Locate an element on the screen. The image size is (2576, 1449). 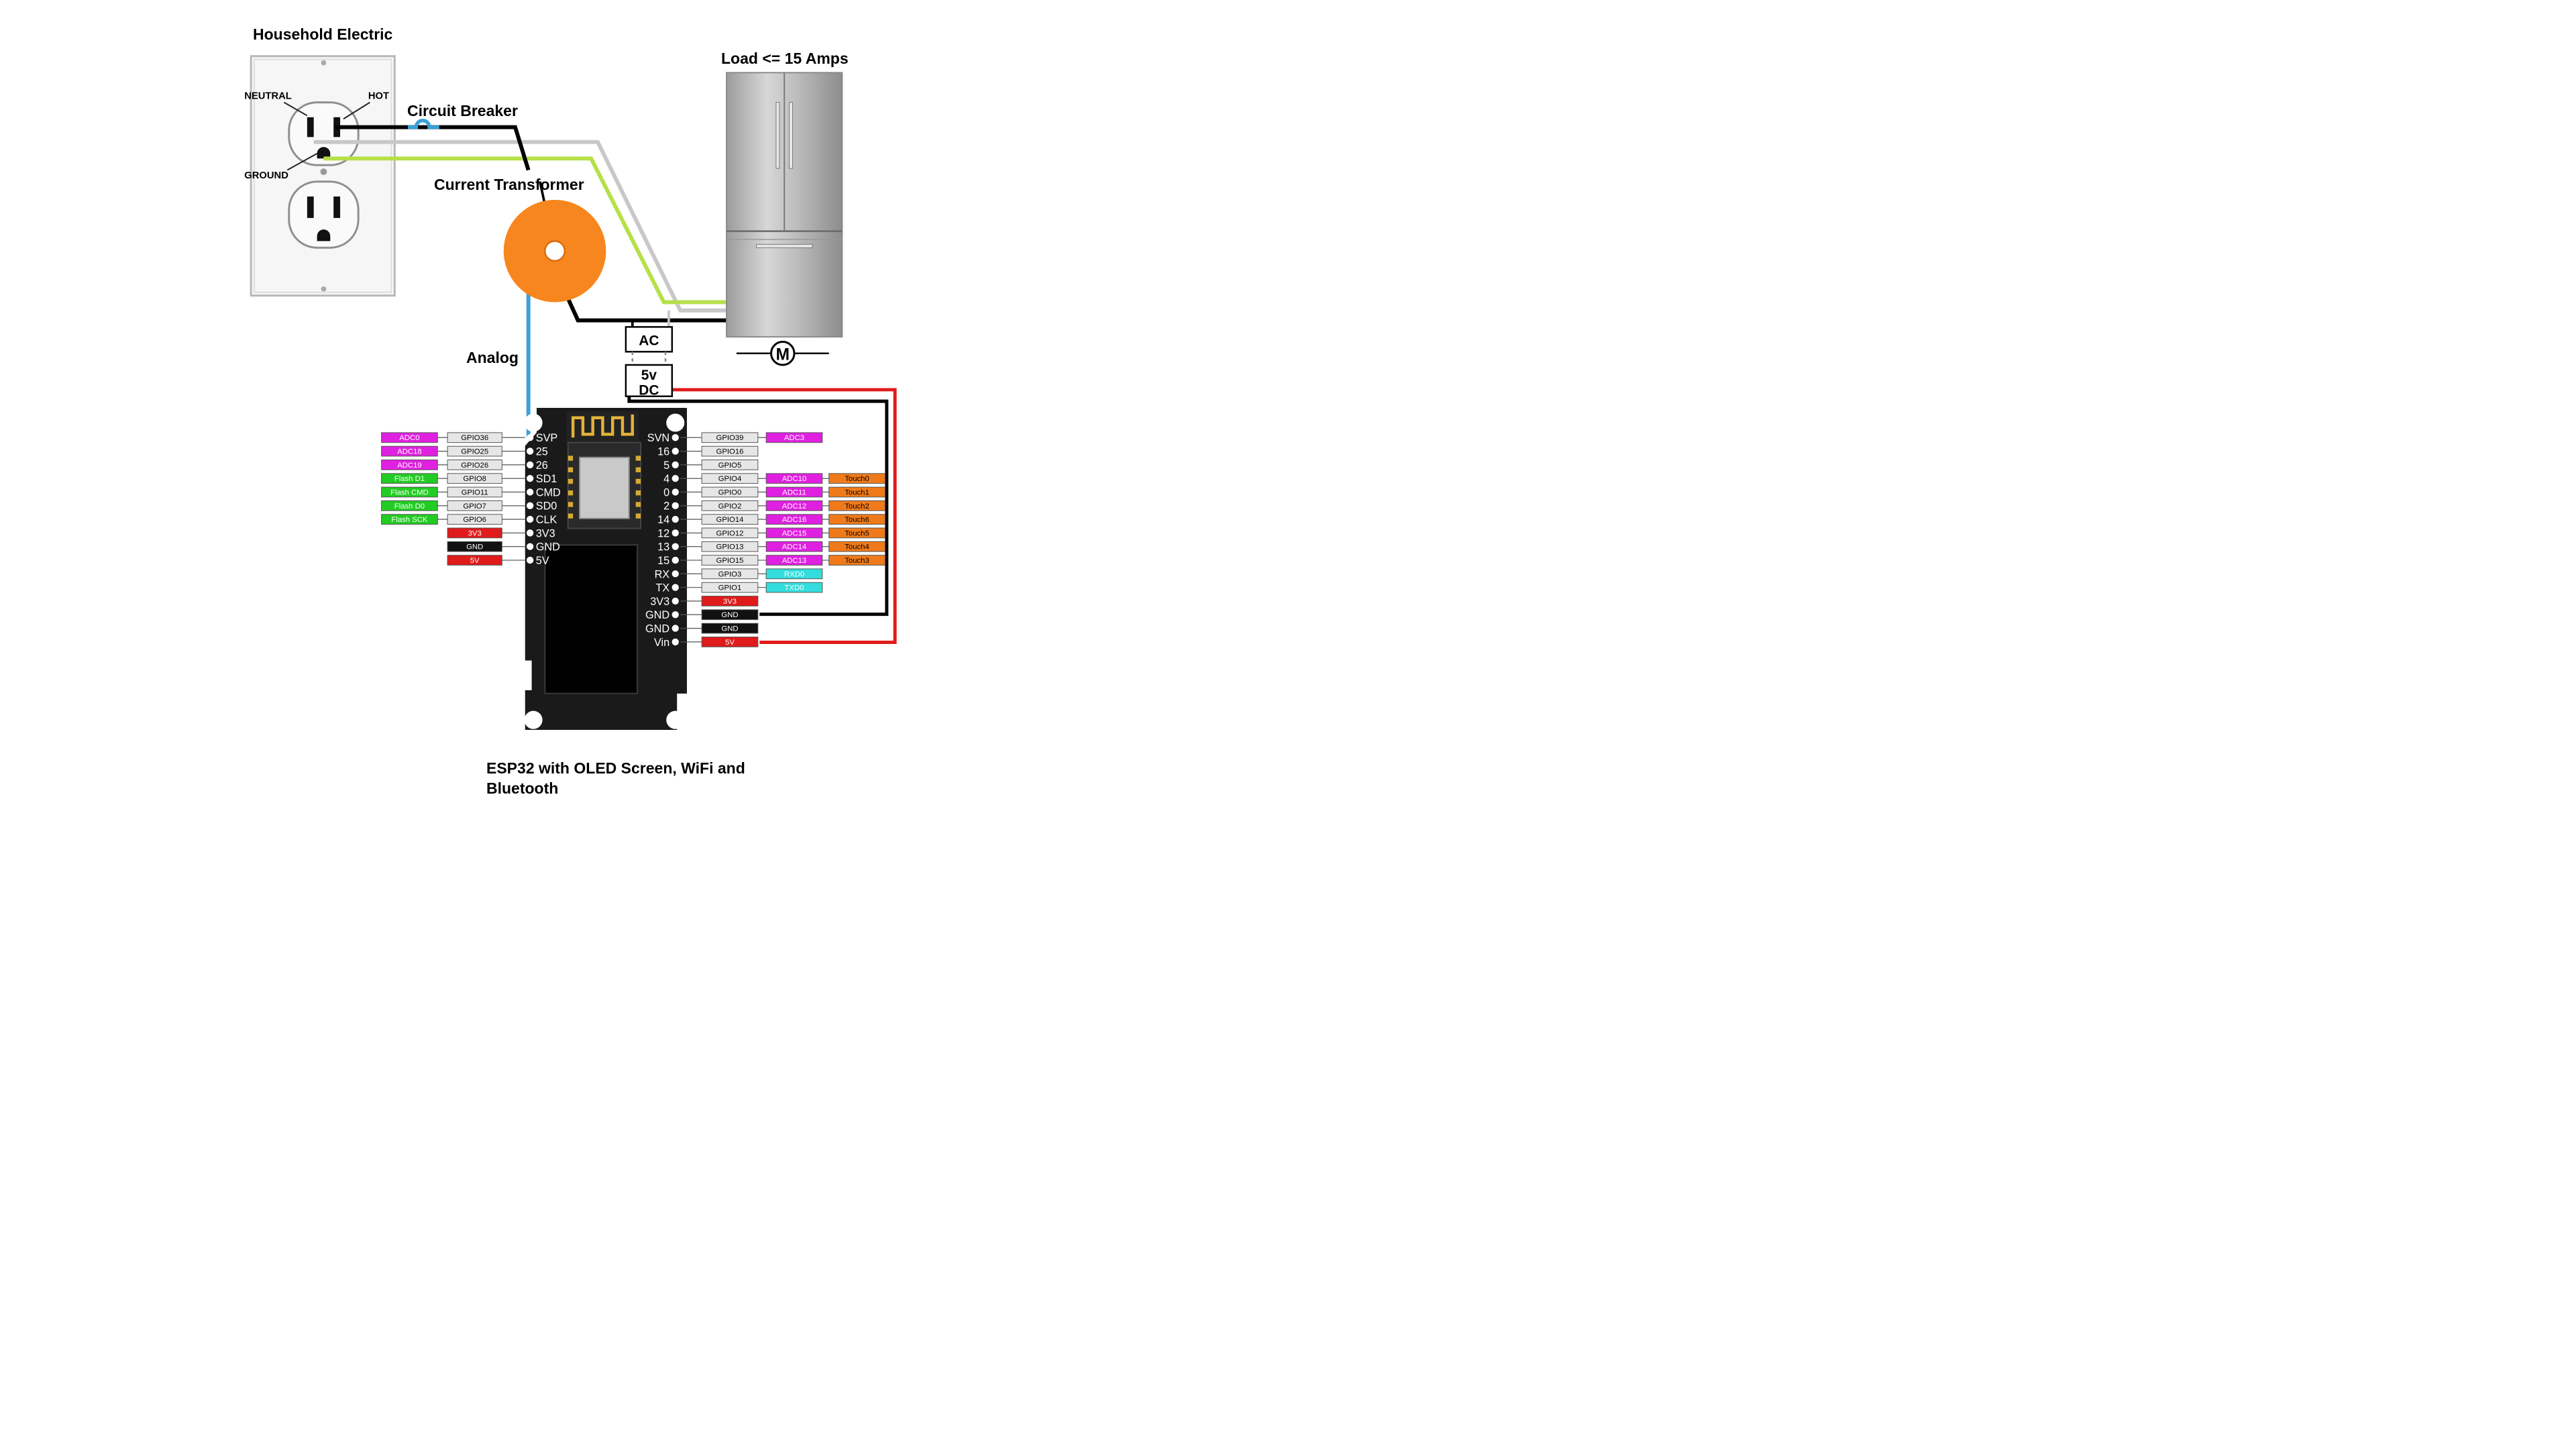
analog-label: Analog is located at coordinates (492, 357).